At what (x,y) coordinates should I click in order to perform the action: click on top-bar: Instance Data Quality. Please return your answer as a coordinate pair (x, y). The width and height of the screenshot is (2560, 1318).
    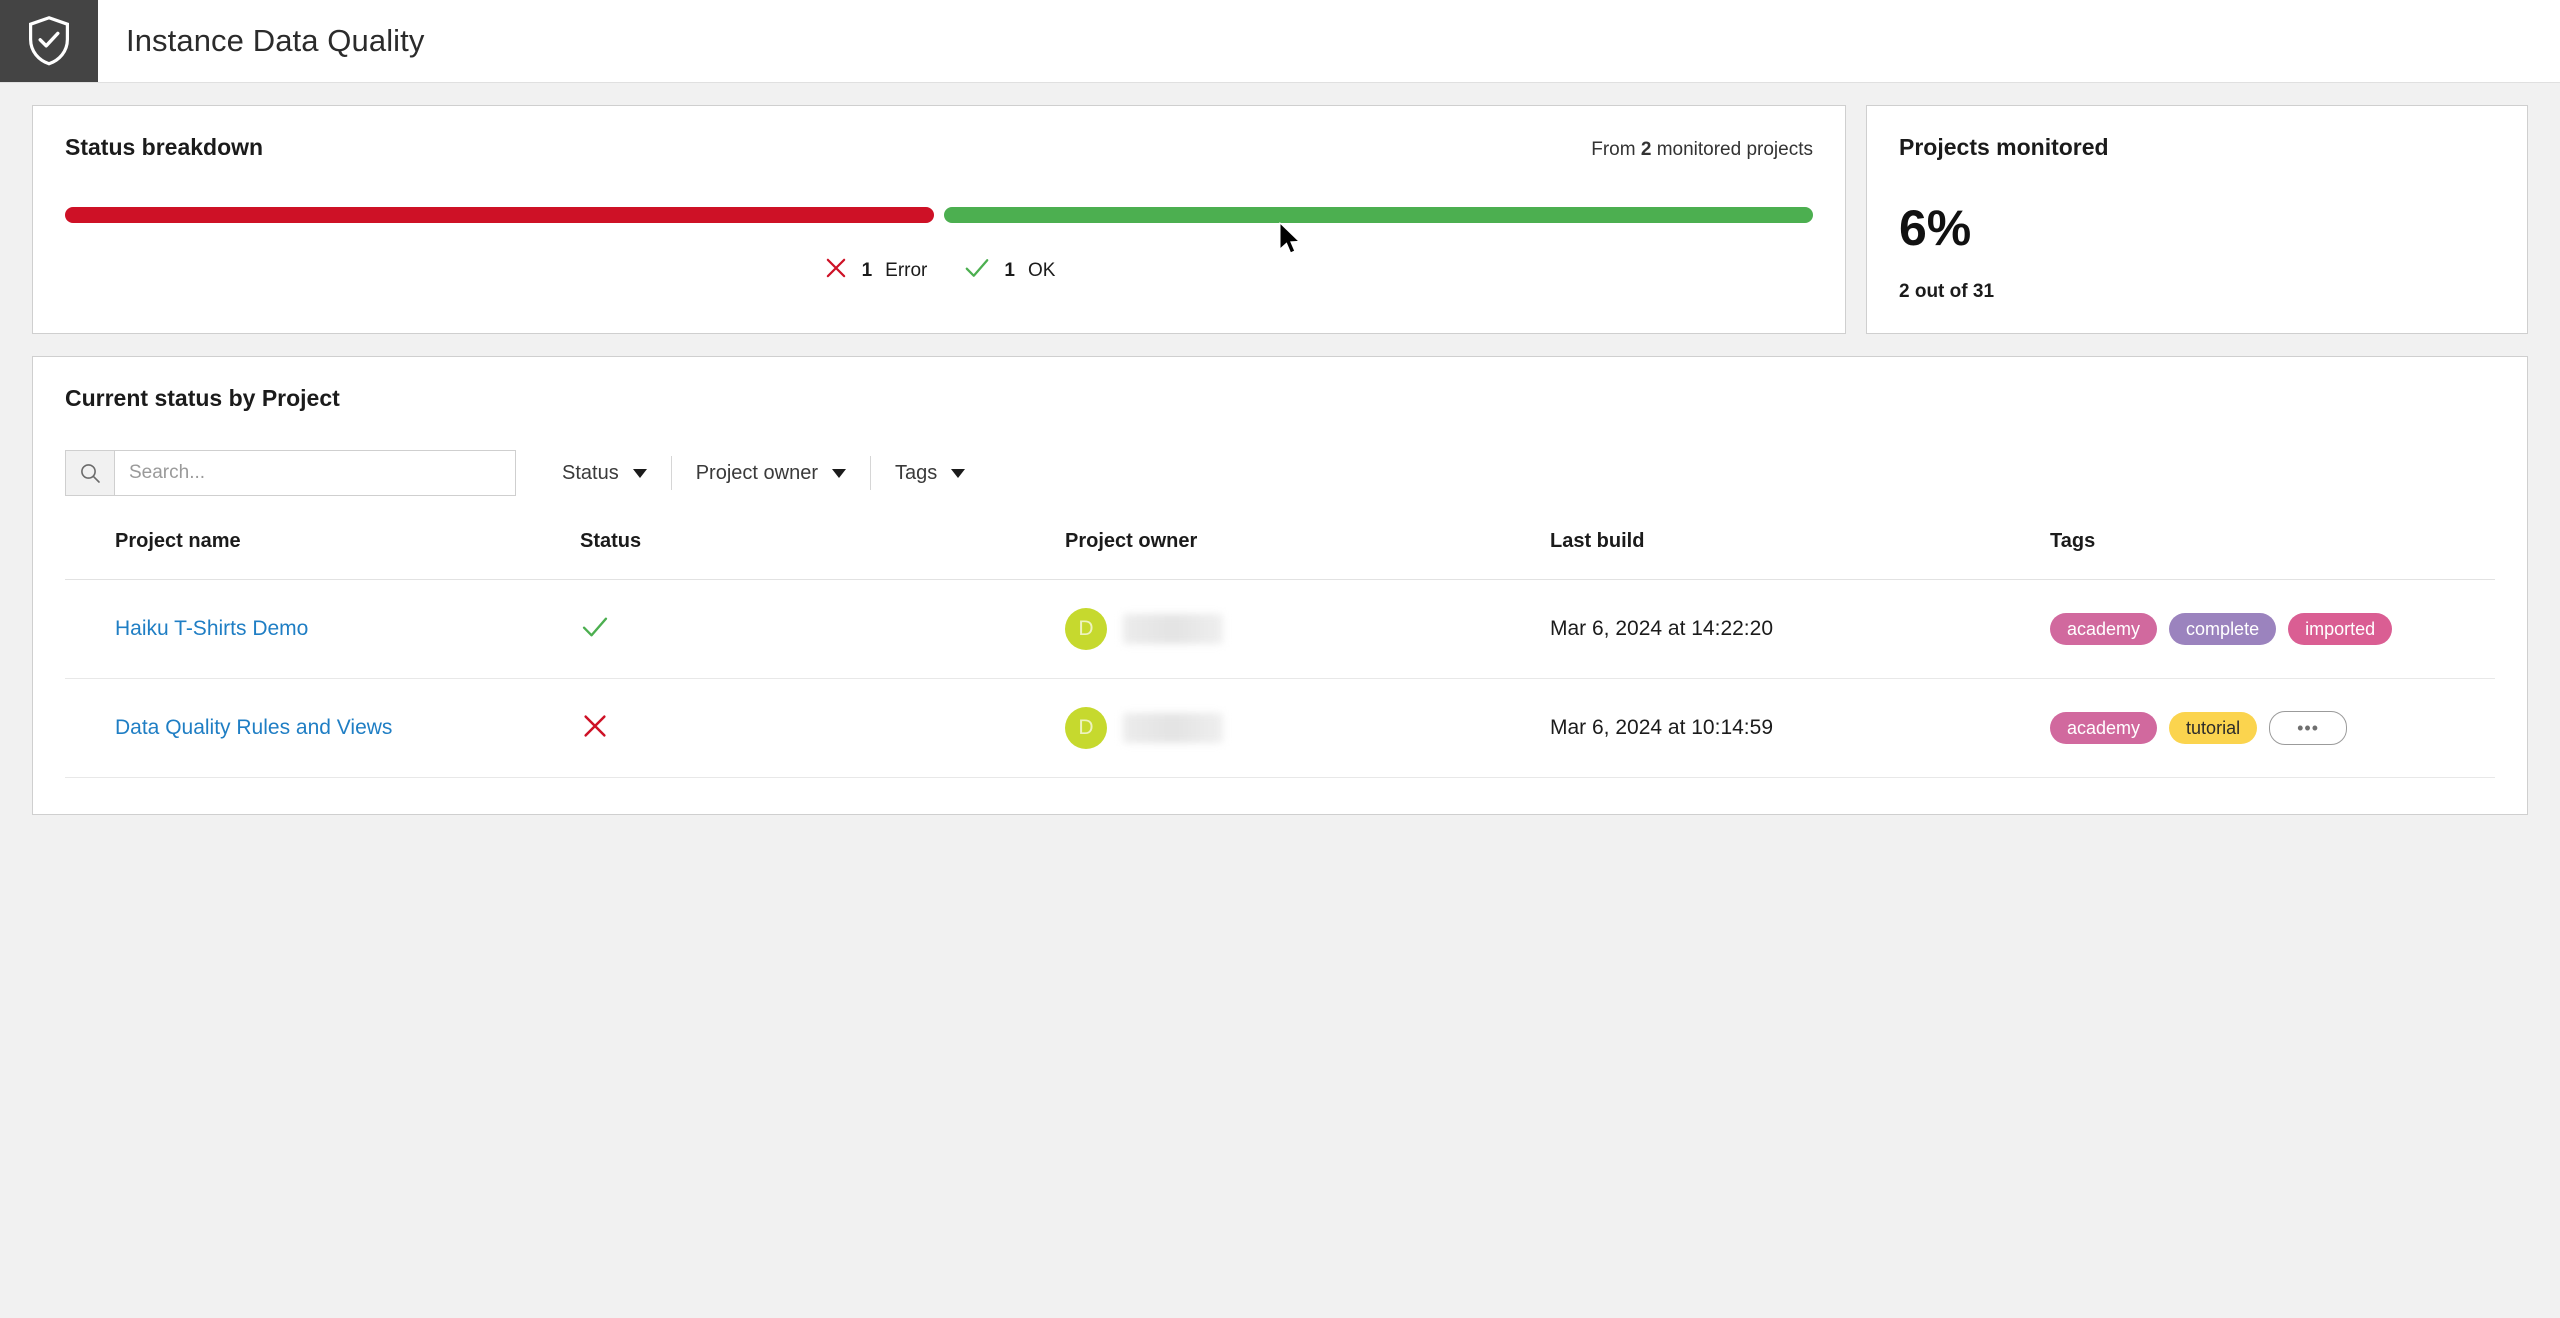
    Looking at the image, I should click on (1280, 41).